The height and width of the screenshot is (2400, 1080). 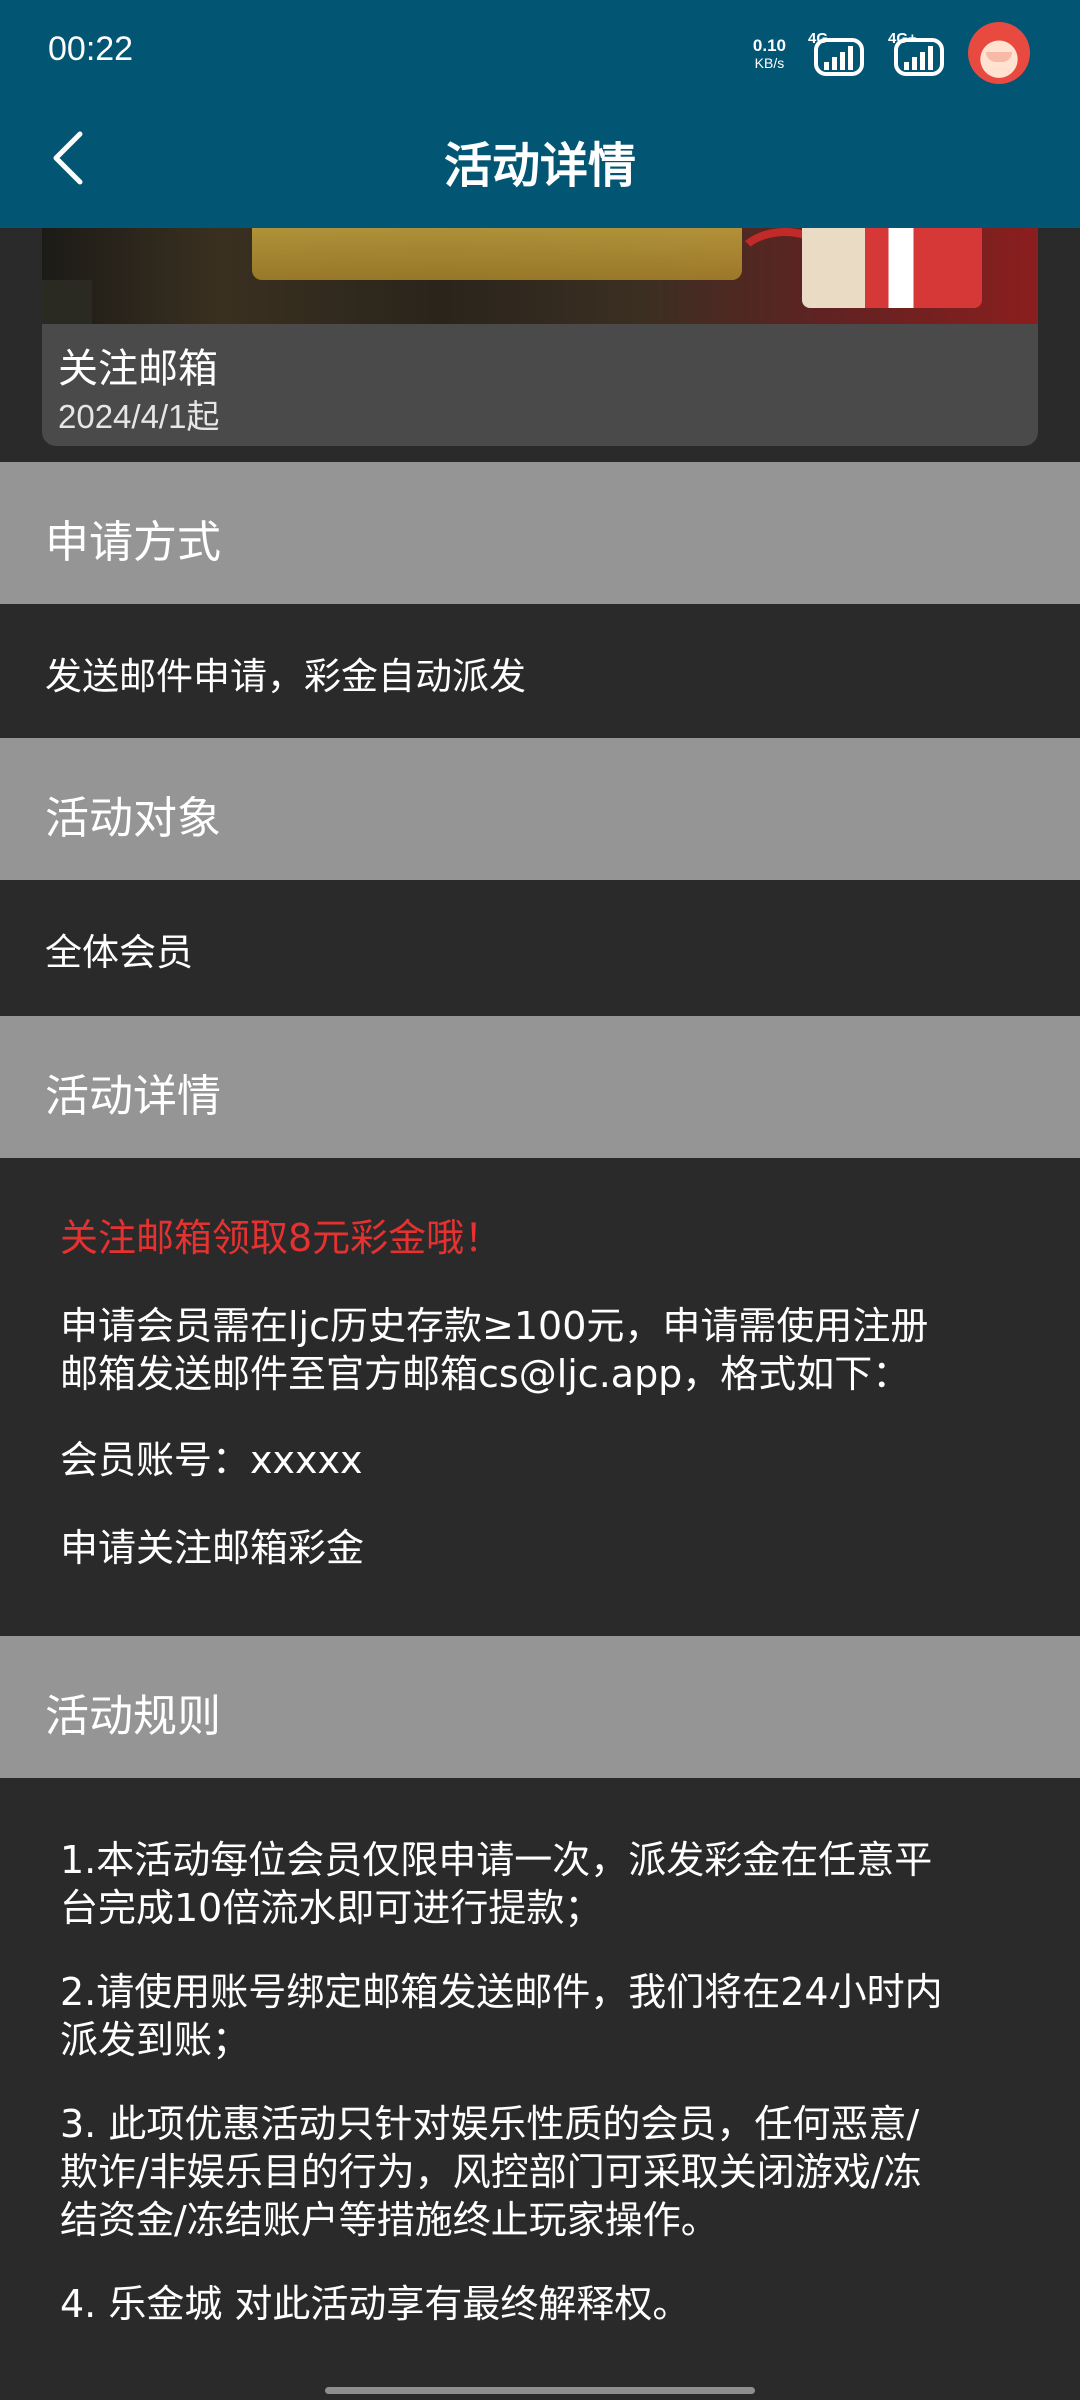 What do you see at coordinates (496, 1860) in the screenshot?
I see `rule-1-line-1: 1.本活动每位会员仅限申请一次，派发彩金在任意平` at bounding box center [496, 1860].